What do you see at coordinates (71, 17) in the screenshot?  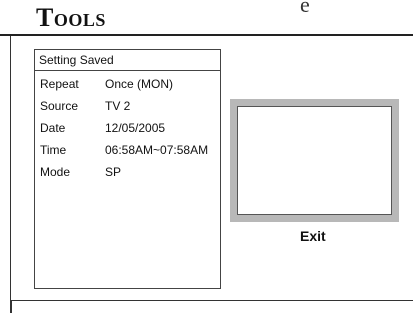 I see `page-title: Tools` at bounding box center [71, 17].